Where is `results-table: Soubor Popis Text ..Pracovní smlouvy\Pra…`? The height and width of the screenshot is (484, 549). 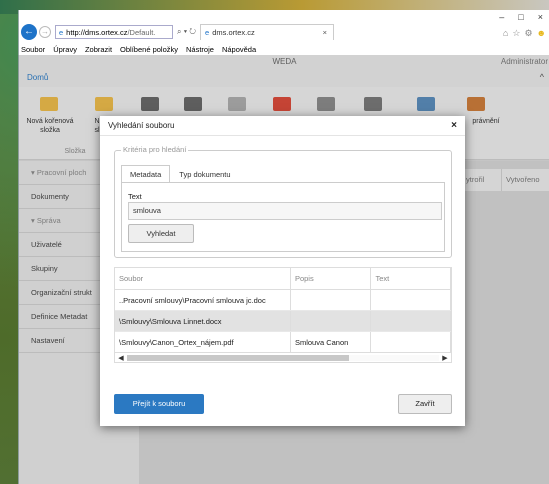
results-table: Soubor Popis Text ..Pracovní smlouvy\Pra… is located at coordinates (283, 315).